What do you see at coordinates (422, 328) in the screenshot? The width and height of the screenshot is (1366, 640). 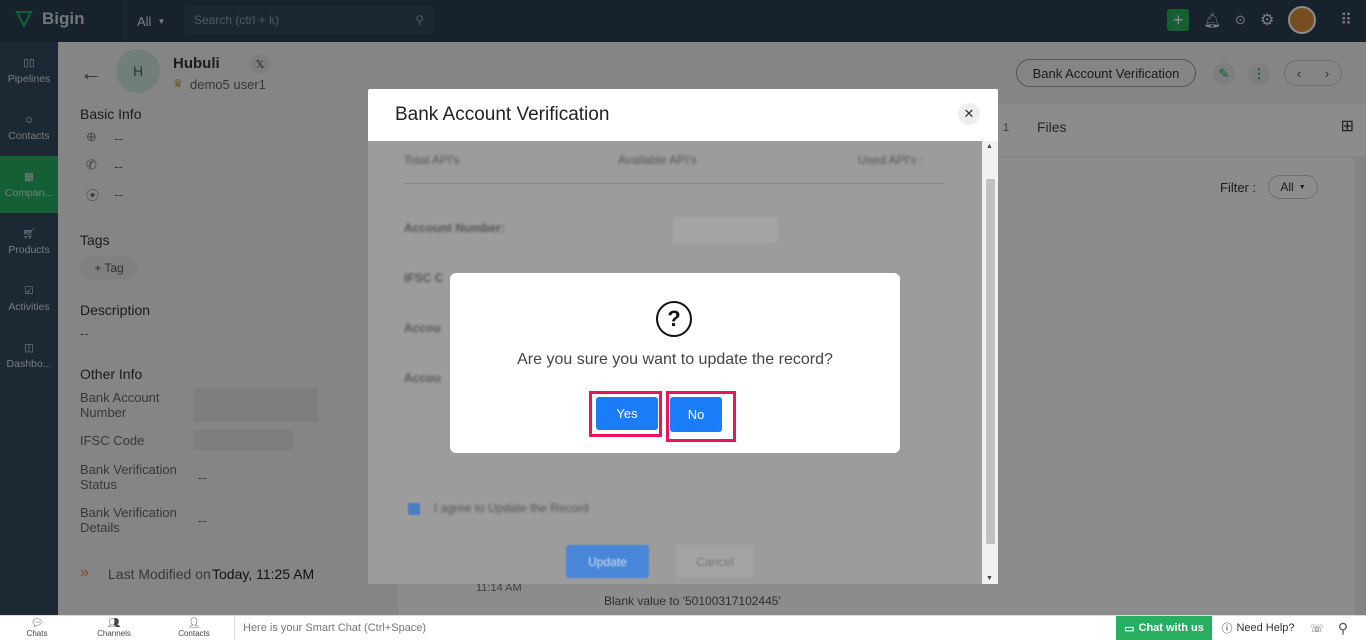 I see `account-label-1: Accou` at bounding box center [422, 328].